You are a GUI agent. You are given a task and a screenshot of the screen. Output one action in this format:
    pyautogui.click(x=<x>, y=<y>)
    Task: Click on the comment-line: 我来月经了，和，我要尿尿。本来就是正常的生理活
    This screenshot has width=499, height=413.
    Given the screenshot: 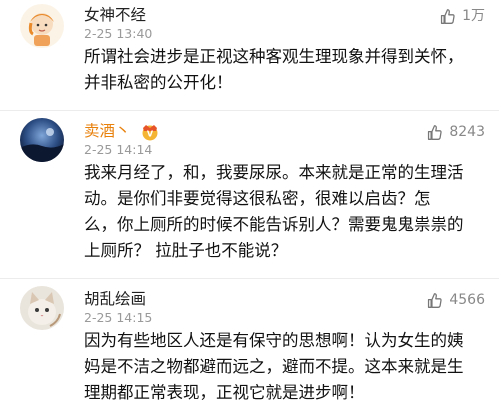 What is the action you would take?
    pyautogui.click(x=274, y=172)
    